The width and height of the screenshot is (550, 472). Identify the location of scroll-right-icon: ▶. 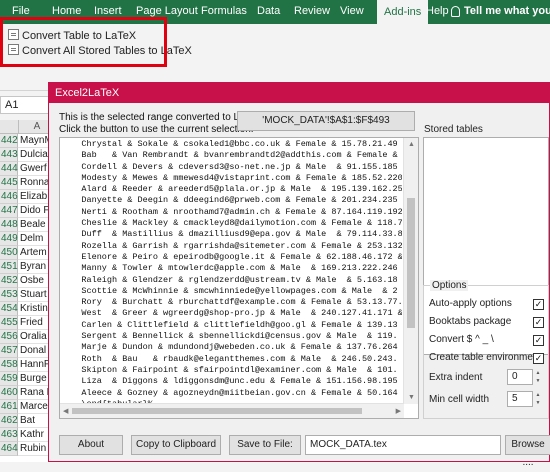
(398, 411).